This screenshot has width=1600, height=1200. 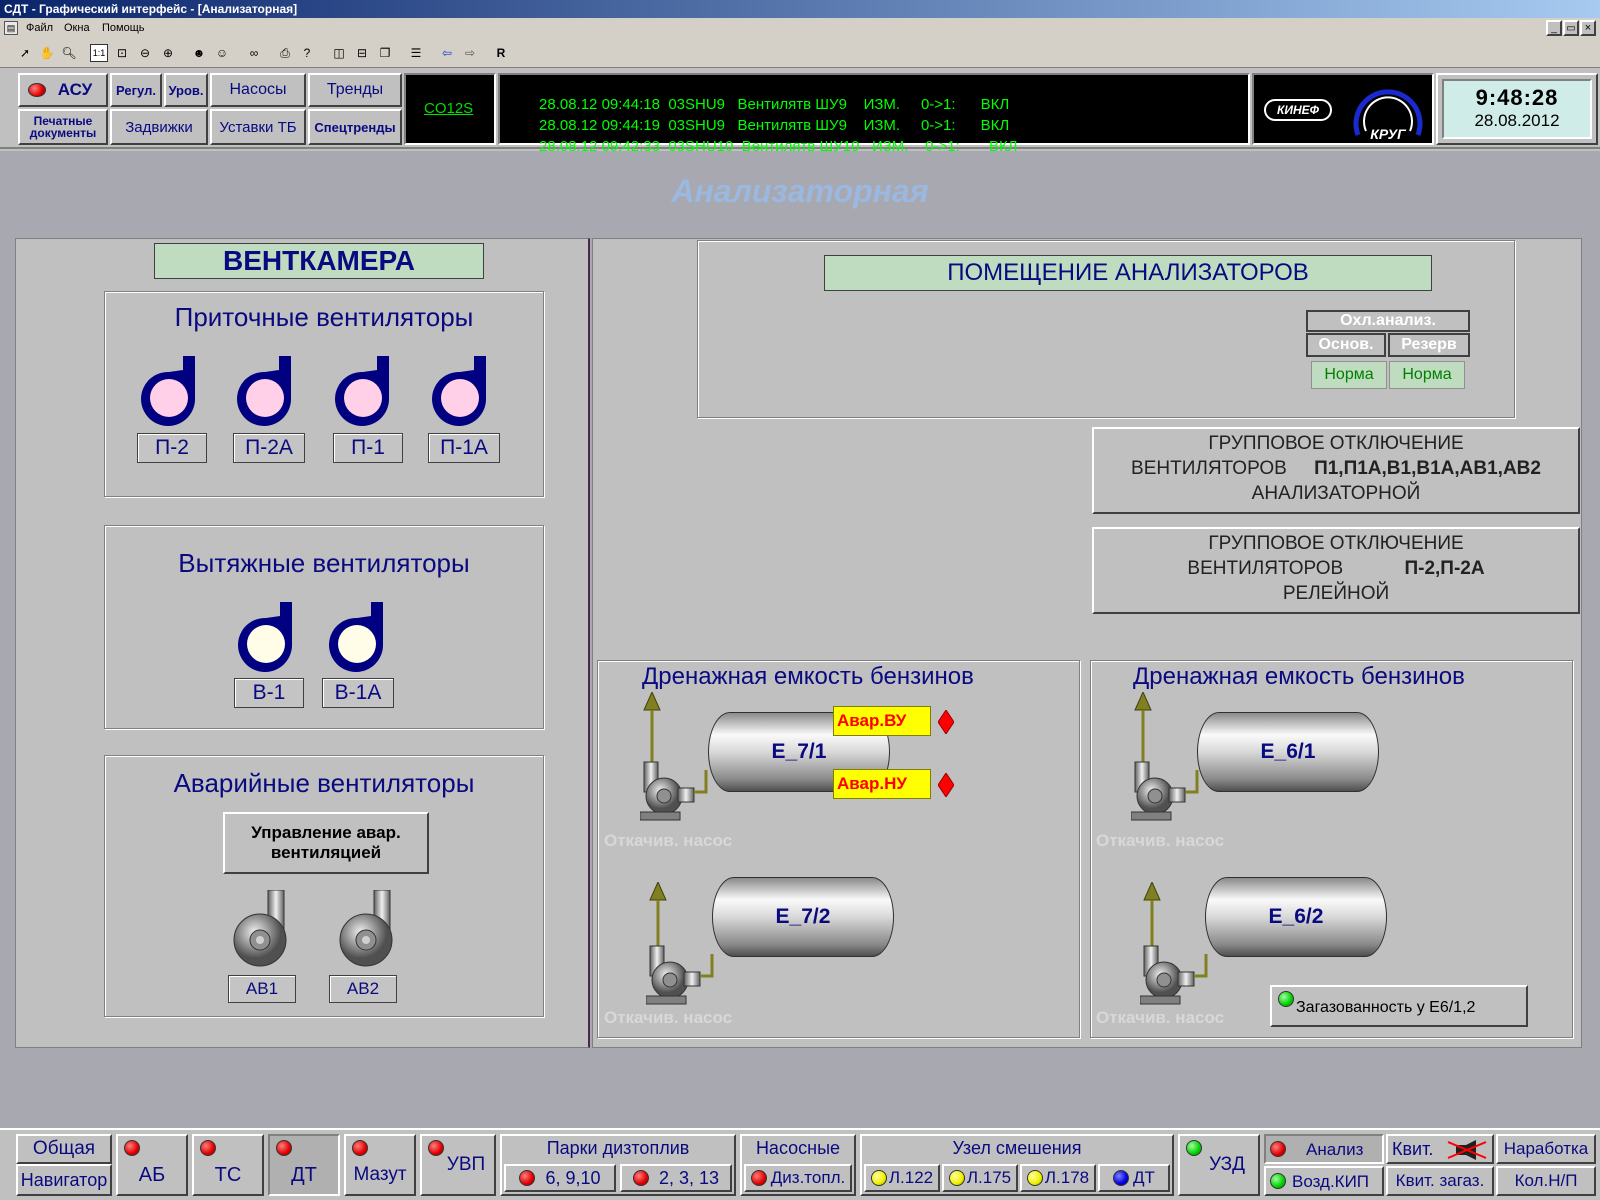 What do you see at coordinates (132, 1148) in the screenshot?
I see `ab-status-led` at bounding box center [132, 1148].